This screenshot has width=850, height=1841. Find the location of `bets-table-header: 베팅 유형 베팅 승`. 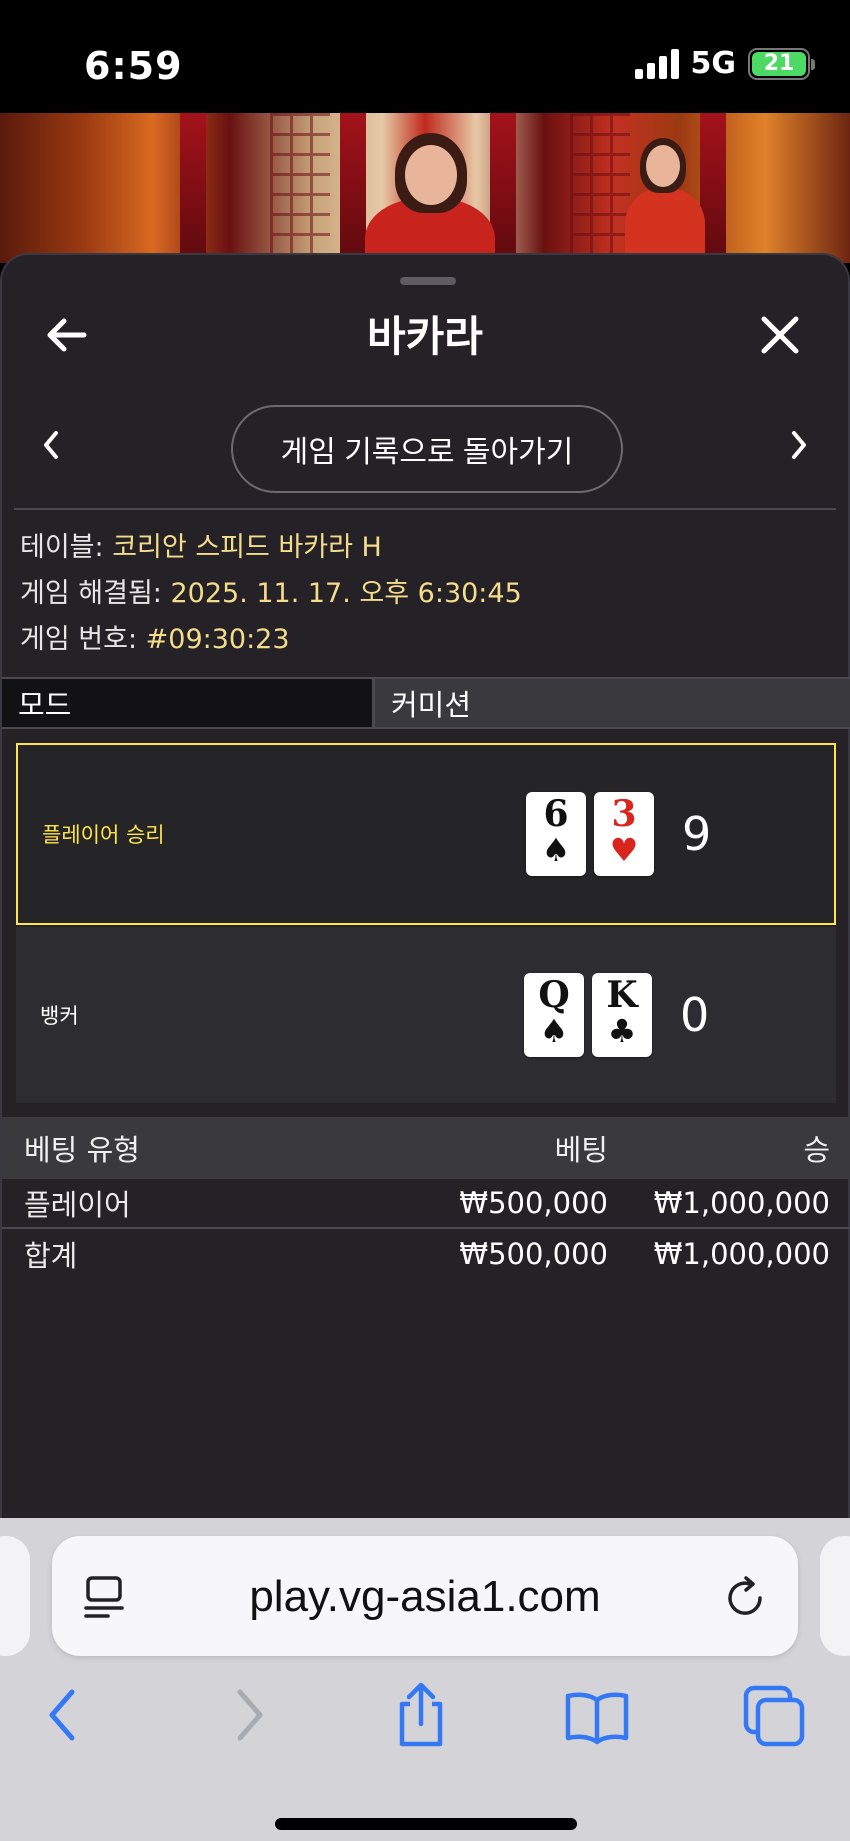

bets-table-header: 베팅 유형 베팅 승 is located at coordinates (426, 1148).